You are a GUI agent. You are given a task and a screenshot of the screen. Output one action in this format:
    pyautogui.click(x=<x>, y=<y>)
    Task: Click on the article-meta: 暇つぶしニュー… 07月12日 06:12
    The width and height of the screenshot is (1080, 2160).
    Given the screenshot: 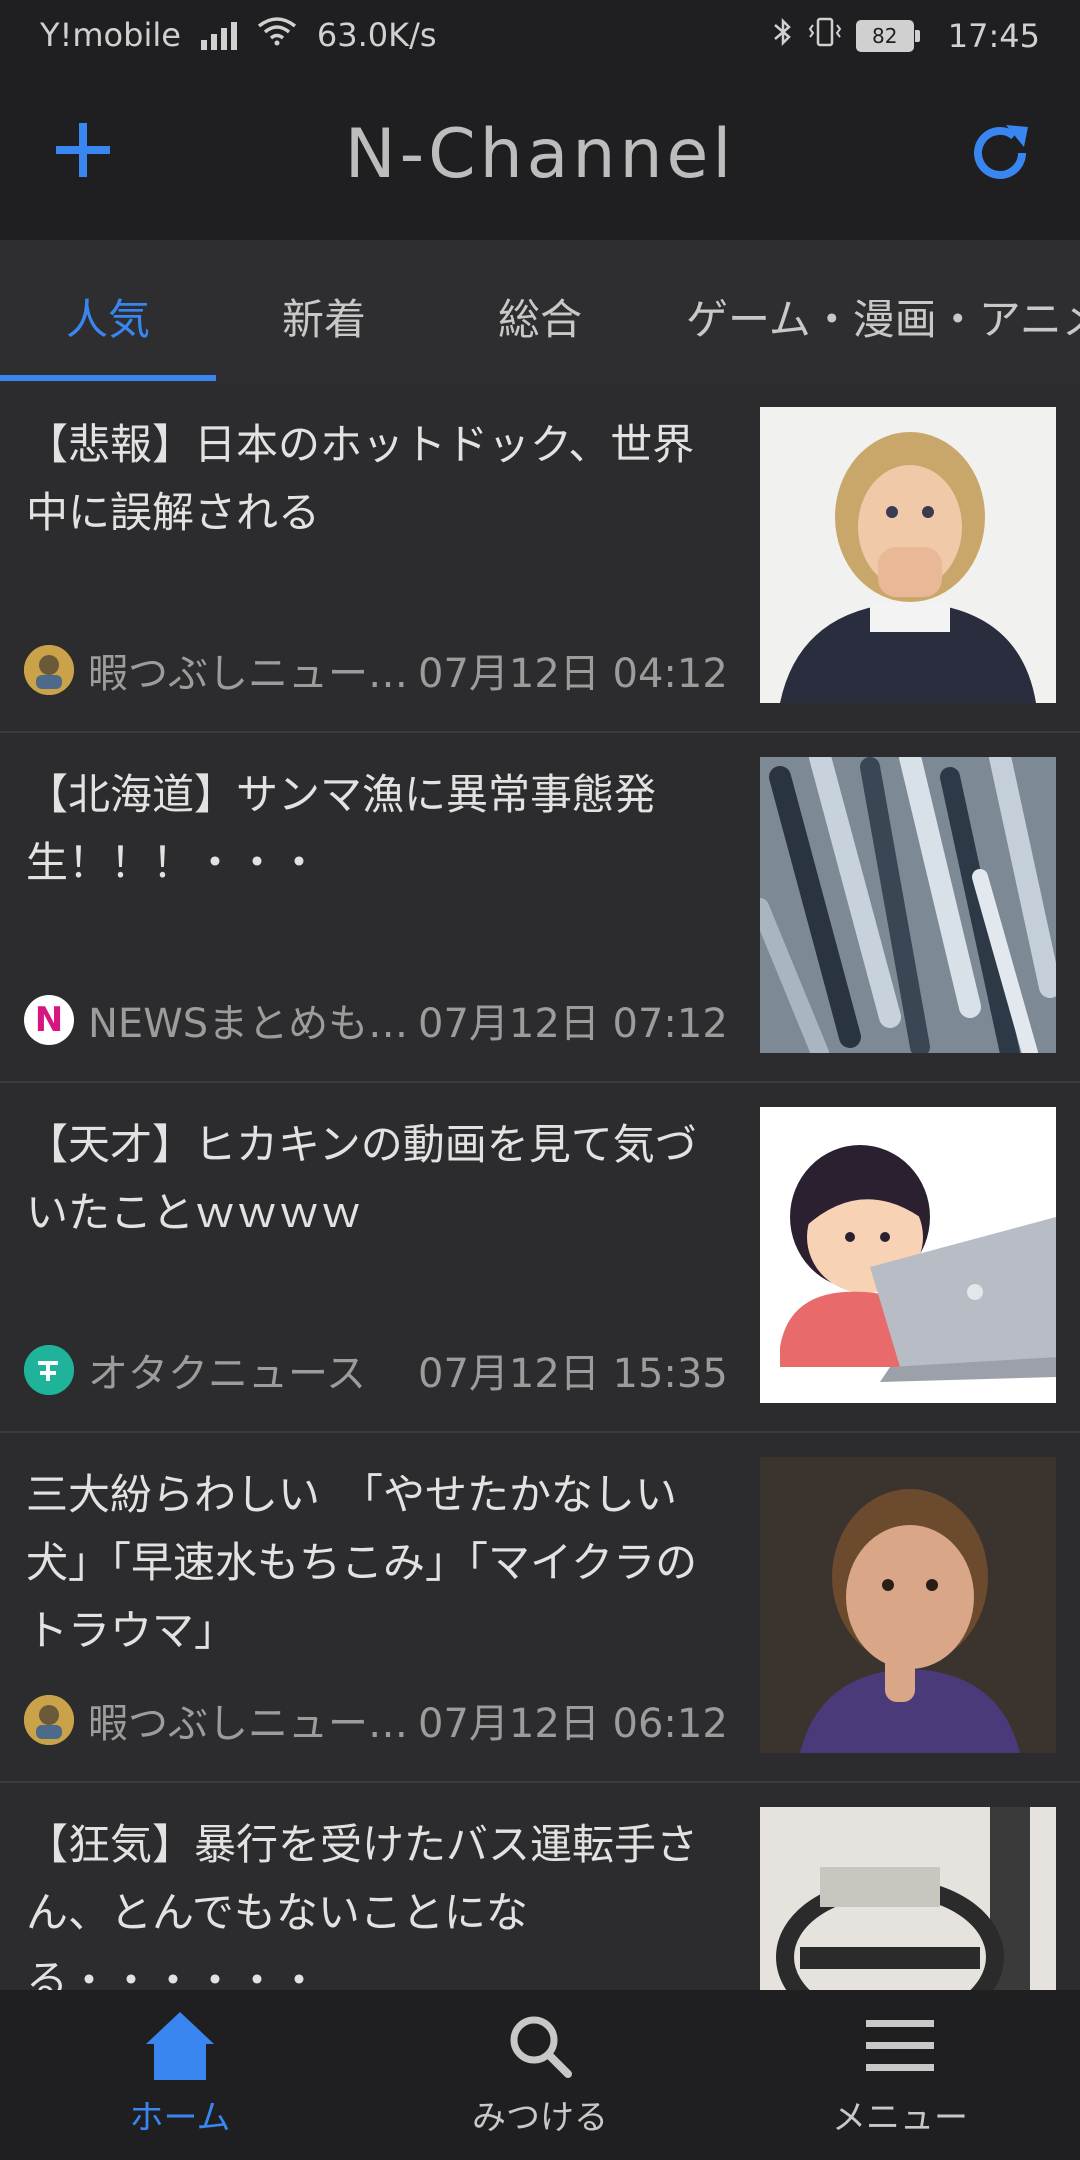 What is the action you would take?
    pyautogui.click(x=376, y=1720)
    